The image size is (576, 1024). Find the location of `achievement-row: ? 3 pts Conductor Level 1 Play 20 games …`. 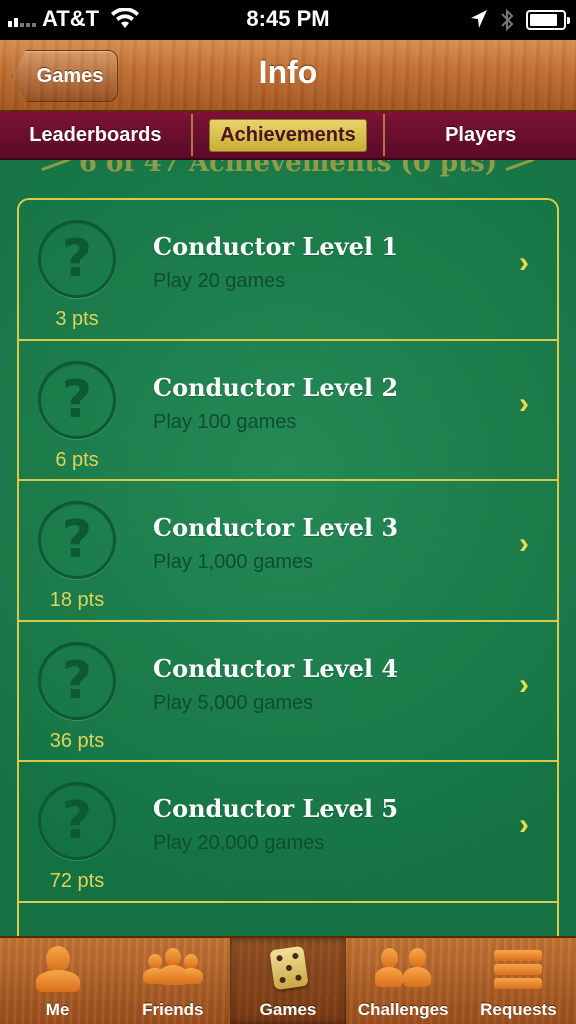

achievement-row: ? 3 pts Conductor Level 1 Play 20 games … is located at coordinates (288, 270).